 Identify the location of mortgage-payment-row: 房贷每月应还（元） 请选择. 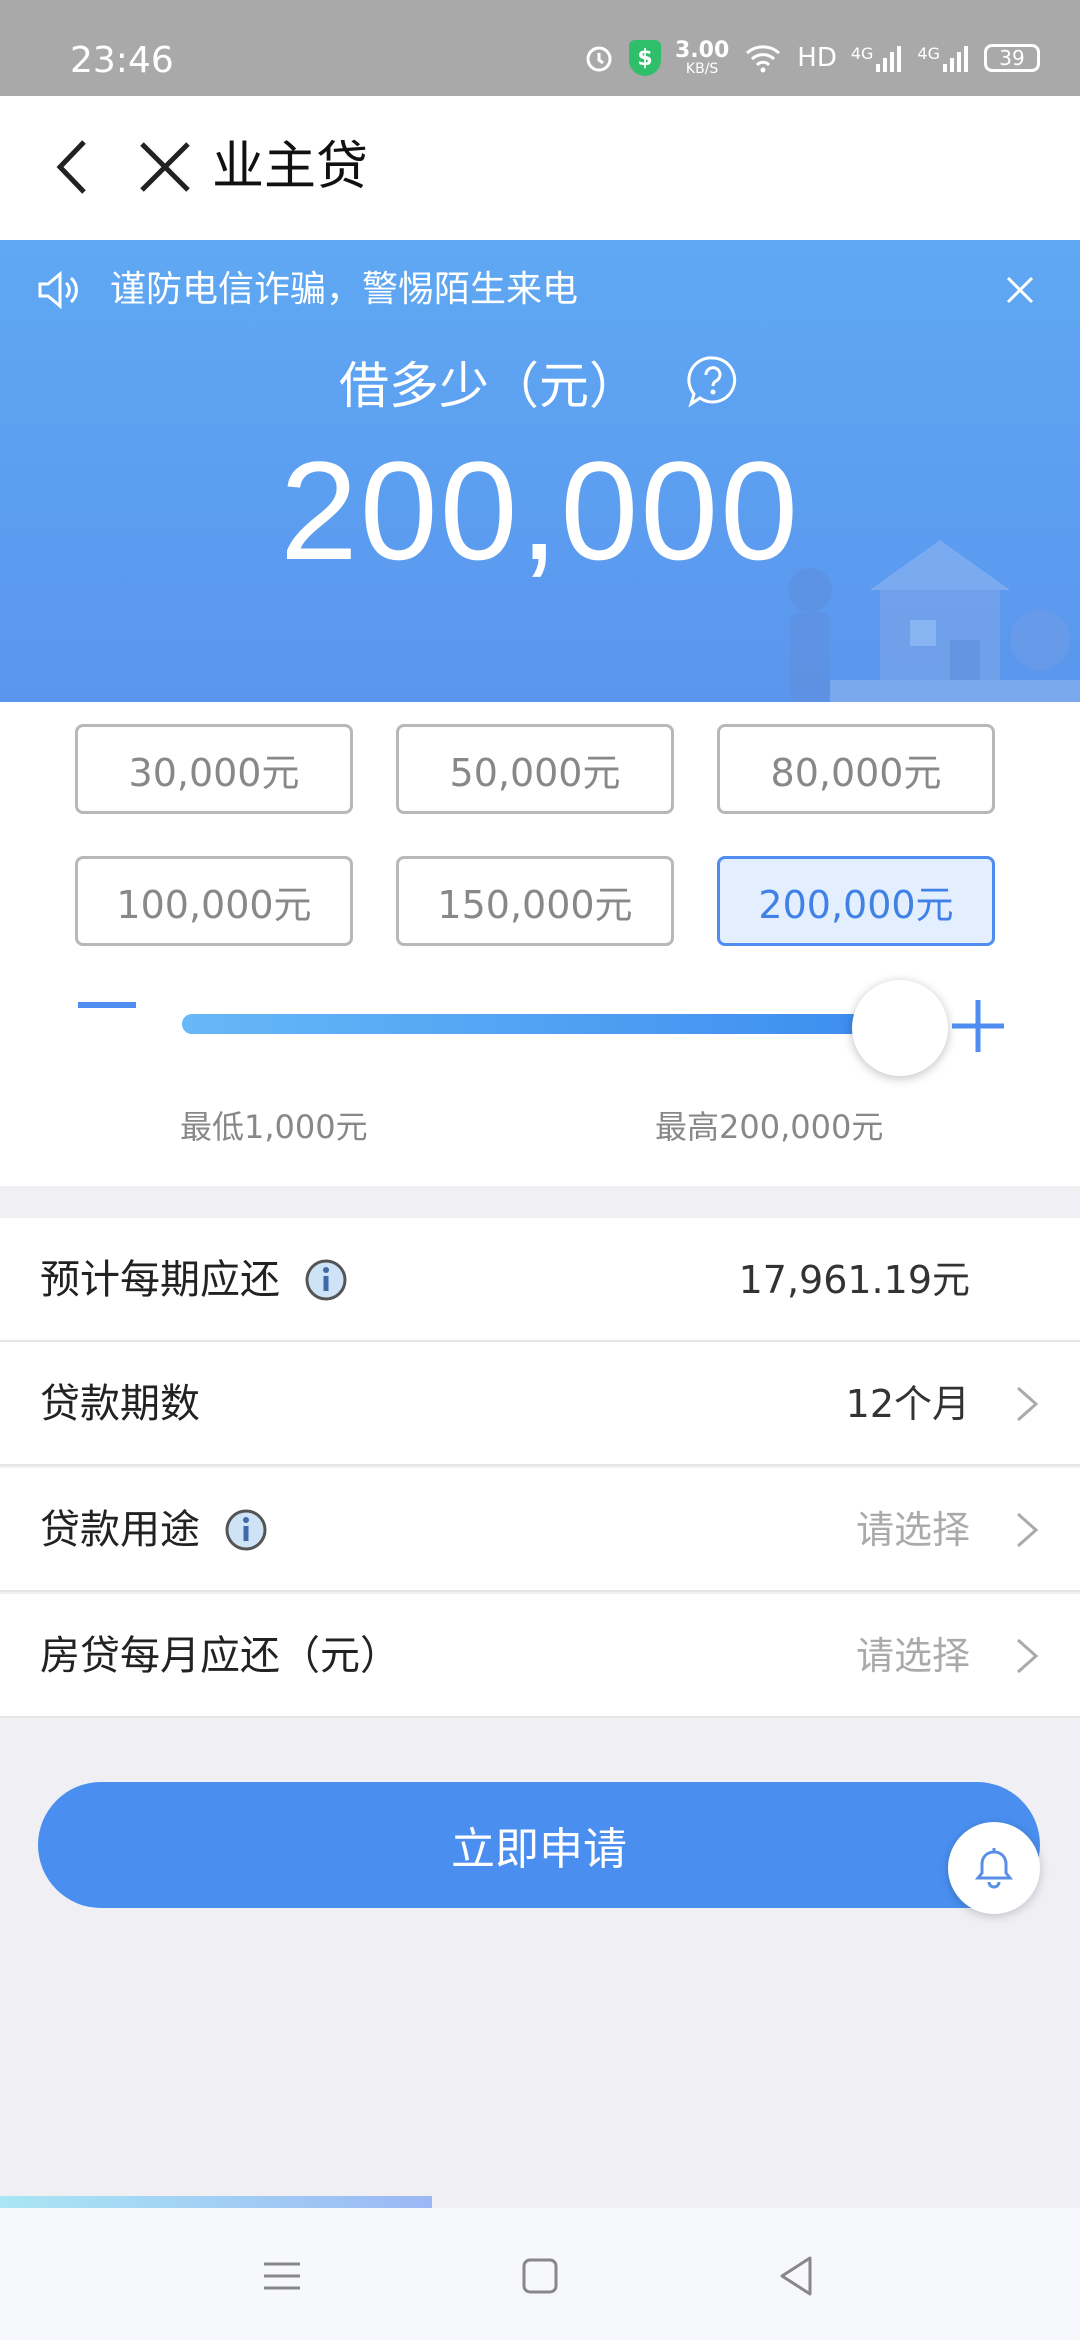
(540, 1656).